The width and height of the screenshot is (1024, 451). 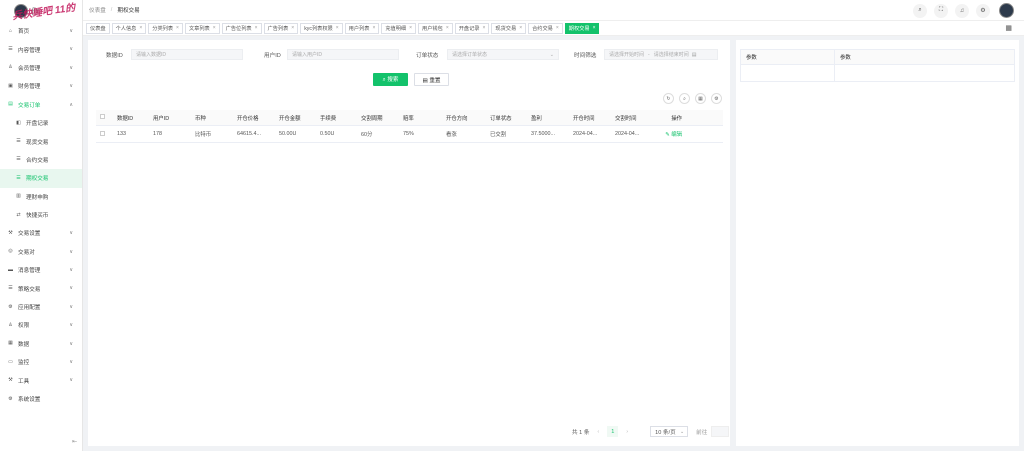 I want to click on tab-label: 广告位列表, so click(x=238, y=28).